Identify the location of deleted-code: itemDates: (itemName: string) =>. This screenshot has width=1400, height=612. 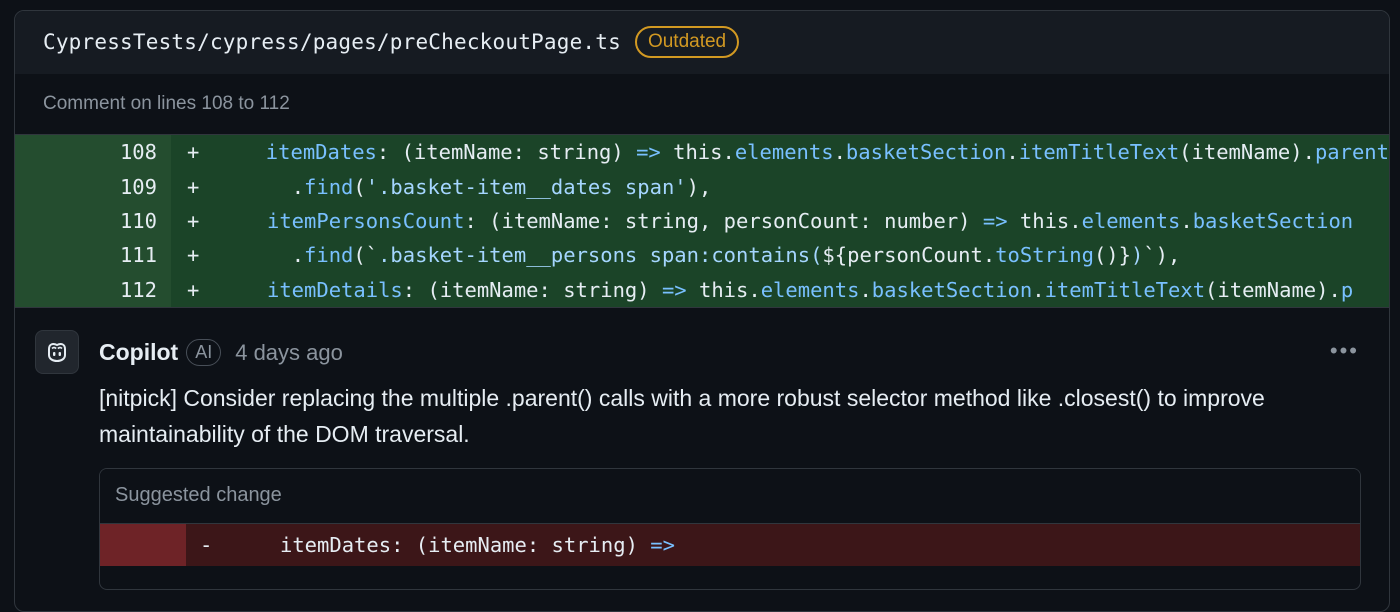
(448, 545).